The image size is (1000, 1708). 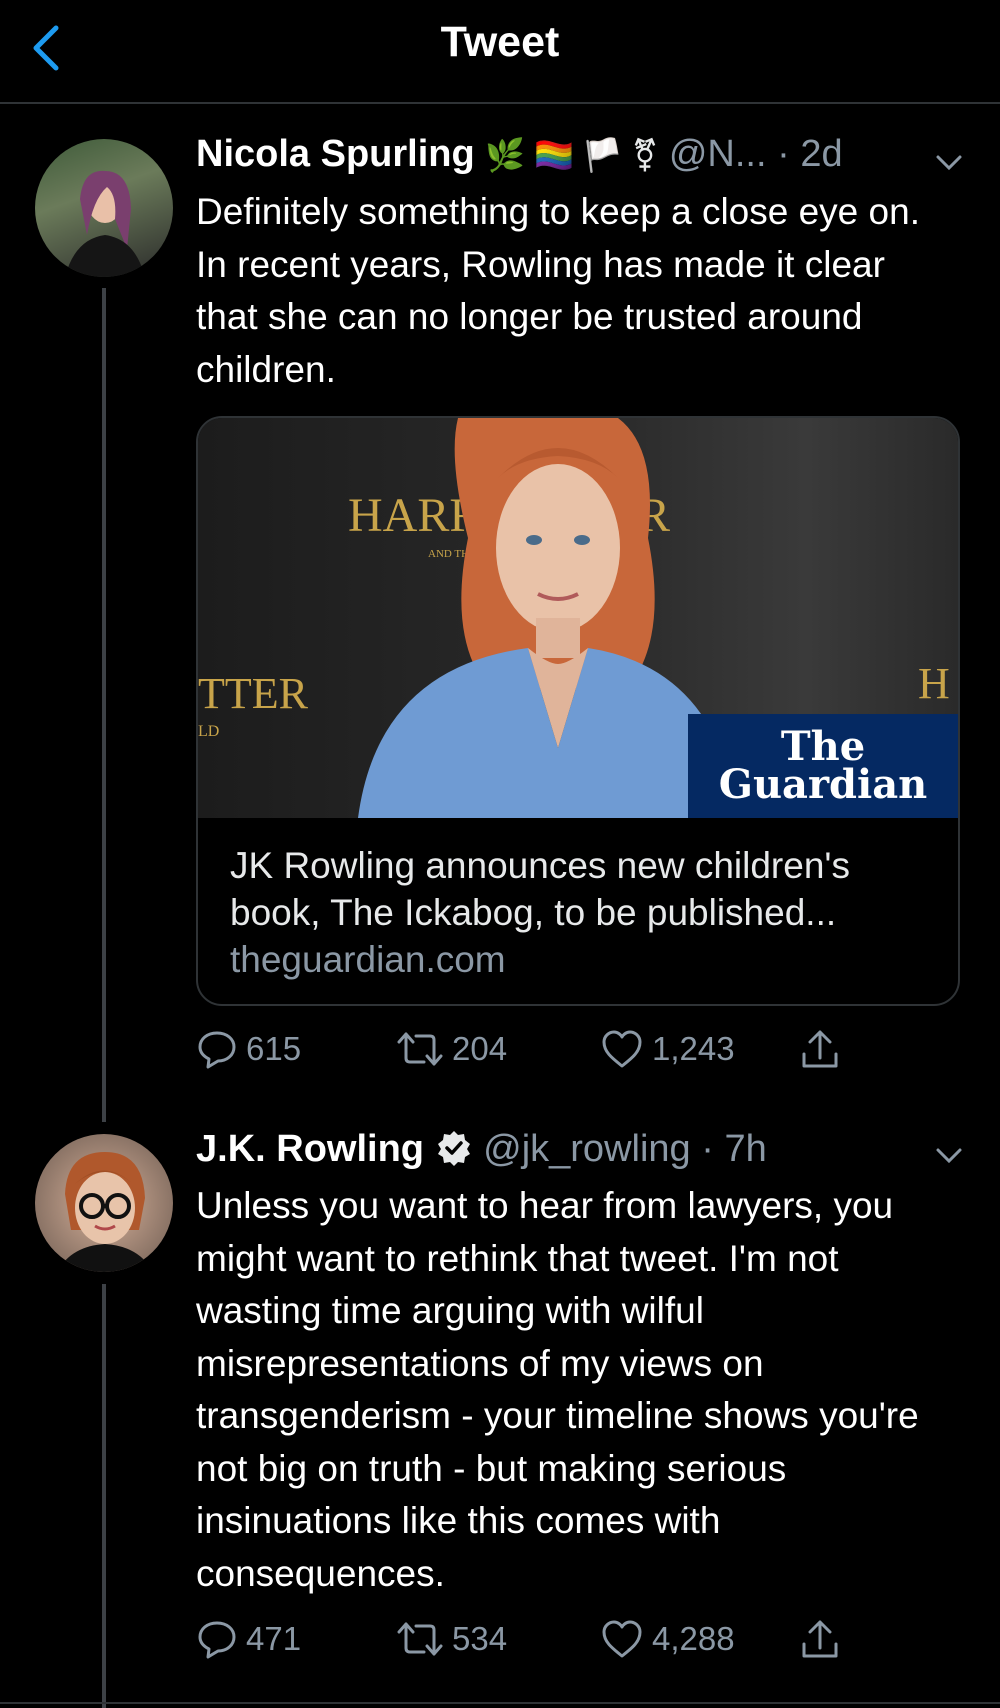 What do you see at coordinates (587, 1149) in the screenshot?
I see `handle: @jk_rowling` at bounding box center [587, 1149].